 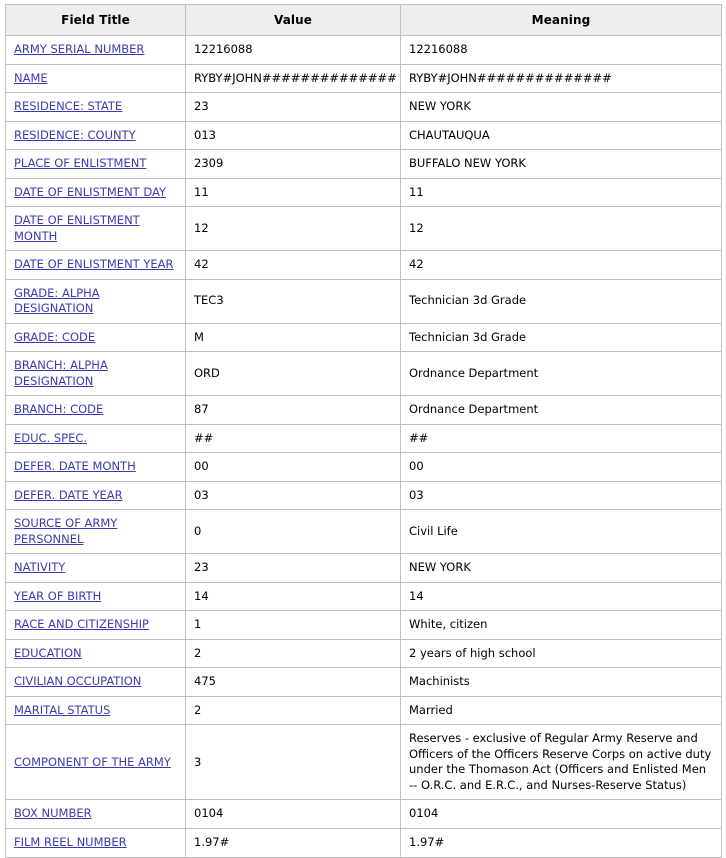 I want to click on field-meaning-cell: BUFFALO NEW YORK, so click(x=561, y=164).